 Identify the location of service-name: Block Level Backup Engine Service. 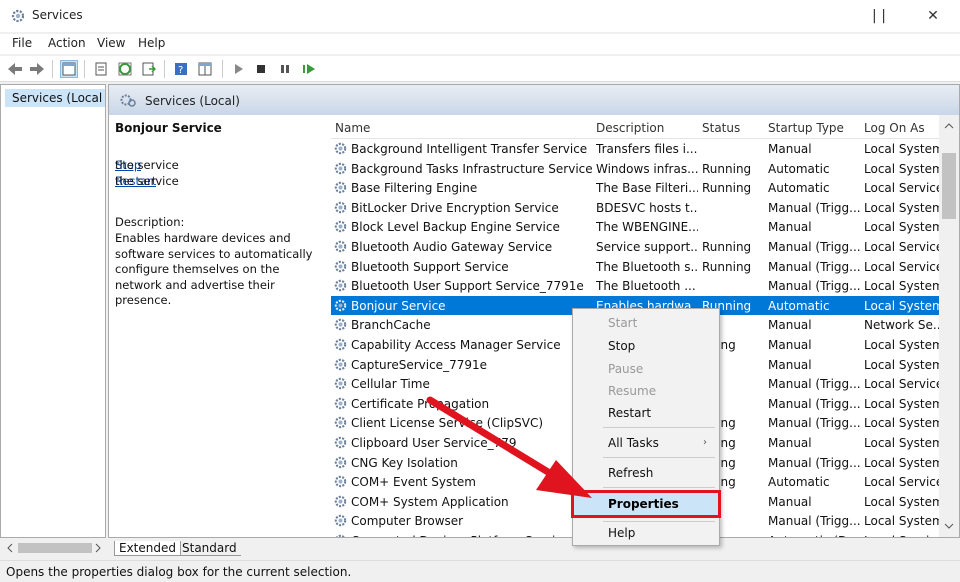
(455, 227).